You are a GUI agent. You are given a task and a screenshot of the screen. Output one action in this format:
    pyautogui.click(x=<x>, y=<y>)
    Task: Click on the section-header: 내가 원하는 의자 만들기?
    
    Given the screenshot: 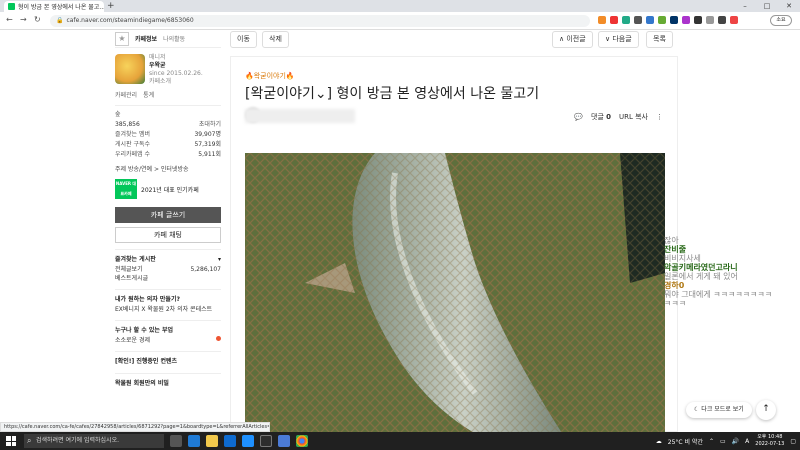 What is the action you would take?
    pyautogui.click(x=147, y=299)
    